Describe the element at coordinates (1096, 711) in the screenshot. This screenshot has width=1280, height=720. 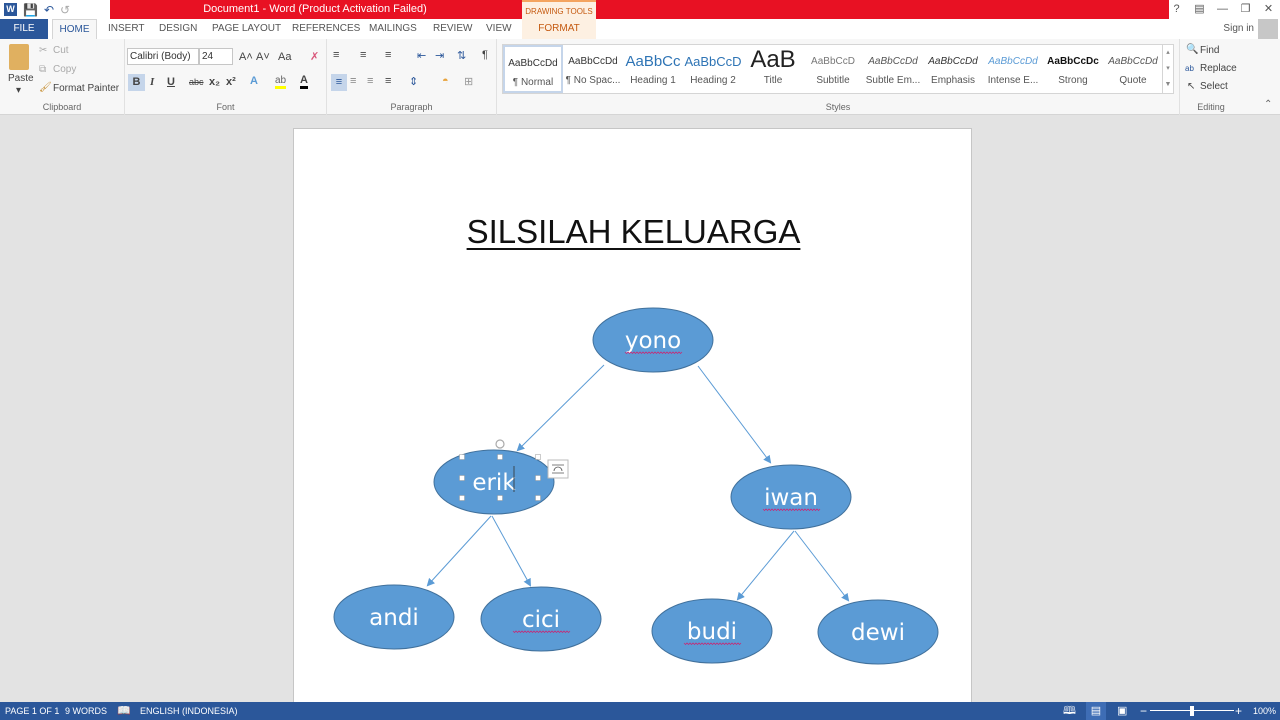
I see `print-layout-icon: ▤` at that location.